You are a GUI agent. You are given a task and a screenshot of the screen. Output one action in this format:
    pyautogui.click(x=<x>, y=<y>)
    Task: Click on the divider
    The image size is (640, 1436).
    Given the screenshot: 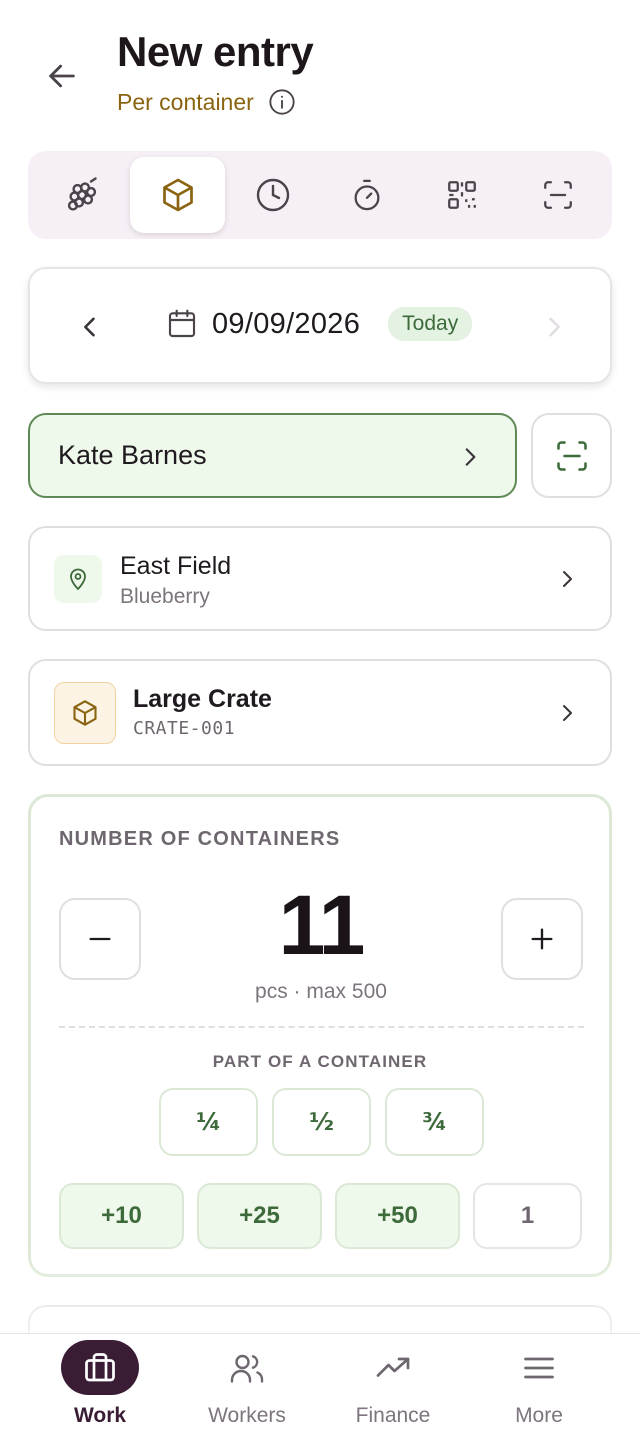 What is the action you would take?
    pyautogui.click(x=321, y=1027)
    